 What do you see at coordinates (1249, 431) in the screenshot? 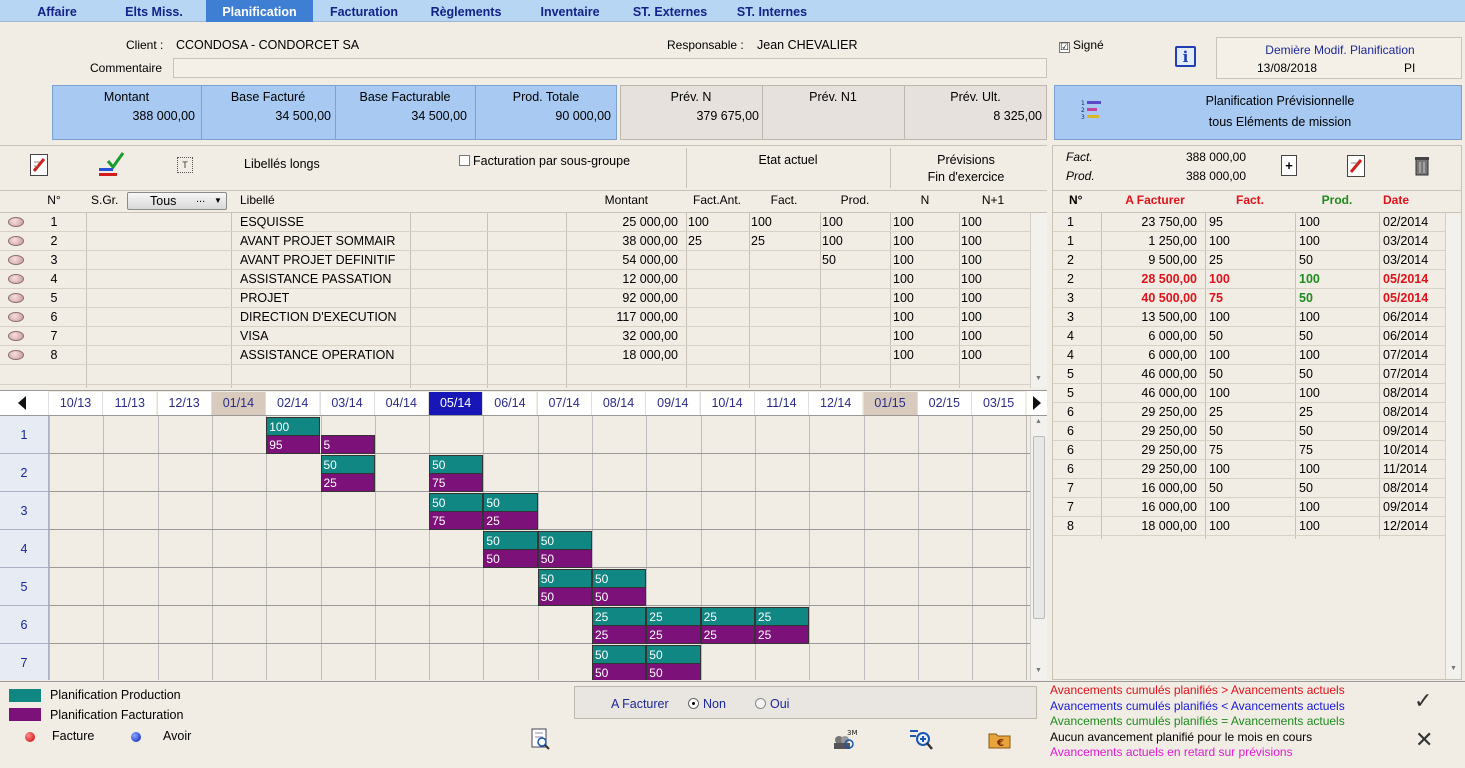
I see `plan-row: 6 29 250,00 50 50 09/2014` at bounding box center [1249, 431].